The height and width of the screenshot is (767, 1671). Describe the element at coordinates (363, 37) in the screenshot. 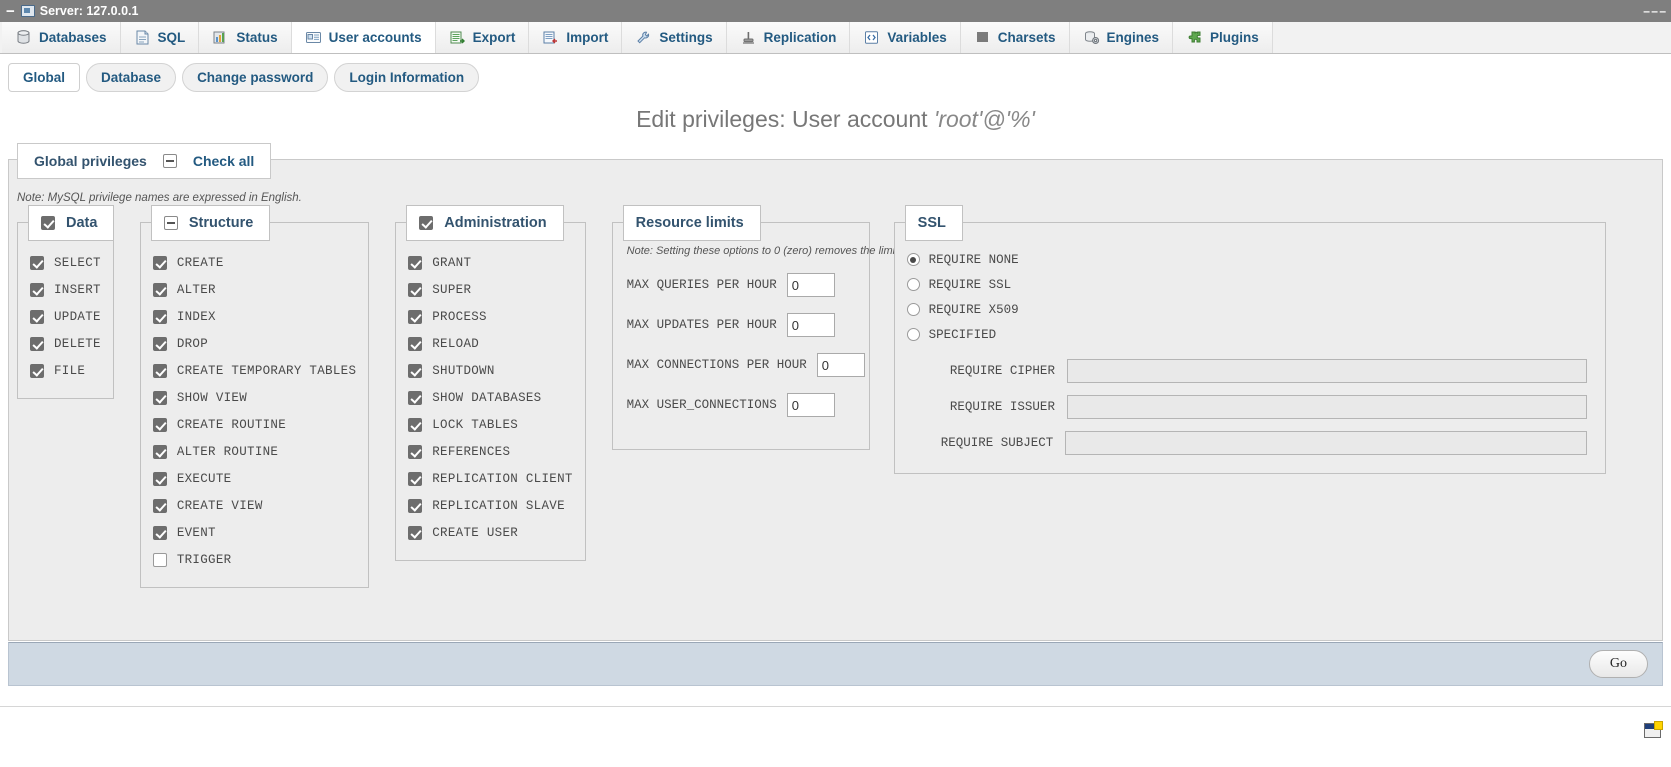

I see `nav-item-user-accounts: User accounts` at that location.